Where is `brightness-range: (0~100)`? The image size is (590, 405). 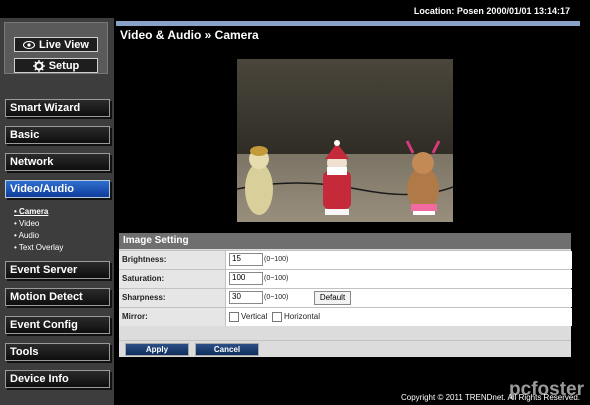 brightness-range: (0~100) is located at coordinates (276, 259).